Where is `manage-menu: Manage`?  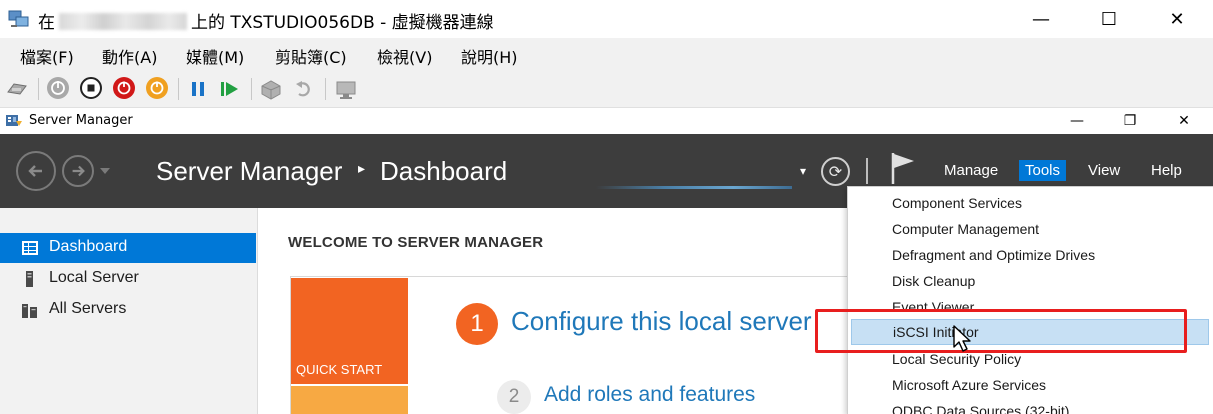
manage-menu: Manage is located at coordinates (971, 170).